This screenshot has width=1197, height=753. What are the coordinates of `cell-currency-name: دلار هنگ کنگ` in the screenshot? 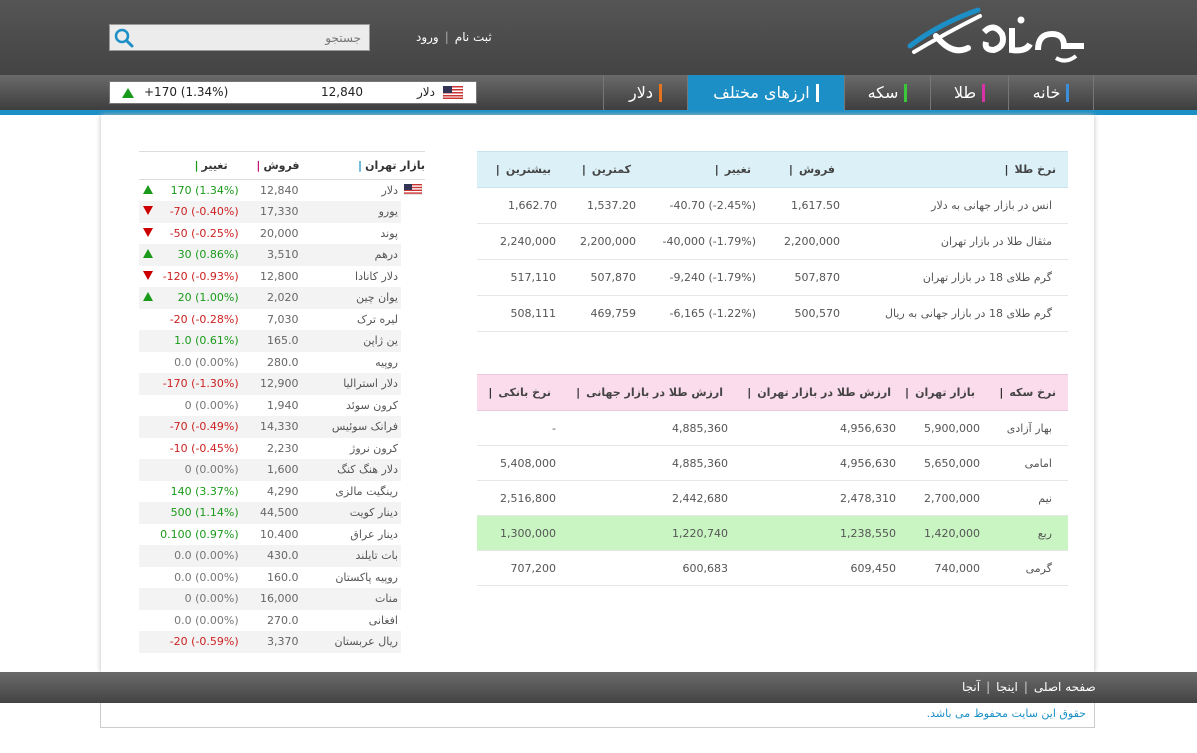 It's located at (351, 470).